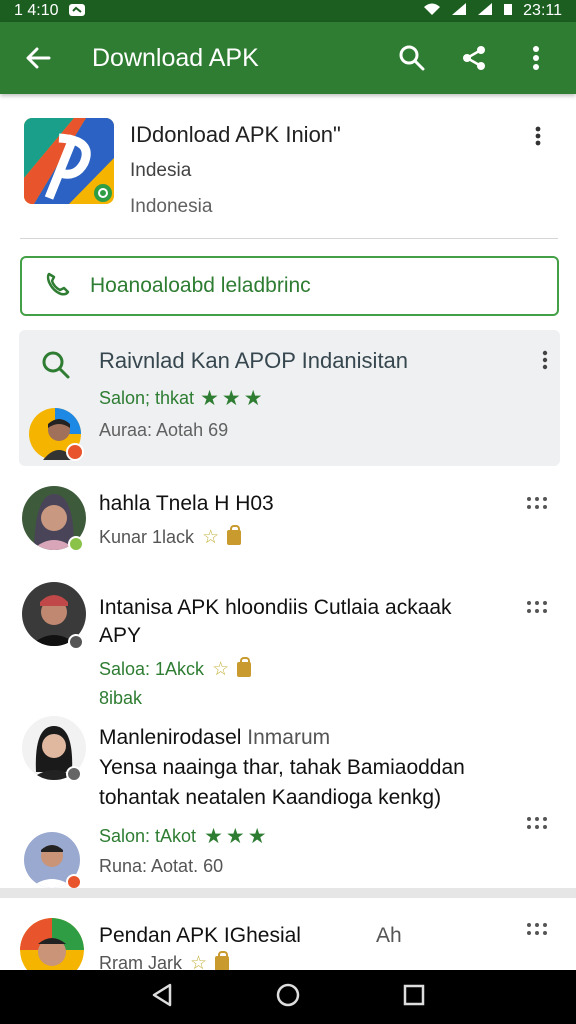  What do you see at coordinates (152, 669) in the screenshot?
I see `list-item-rating-label: Saloa: 1Akck` at bounding box center [152, 669].